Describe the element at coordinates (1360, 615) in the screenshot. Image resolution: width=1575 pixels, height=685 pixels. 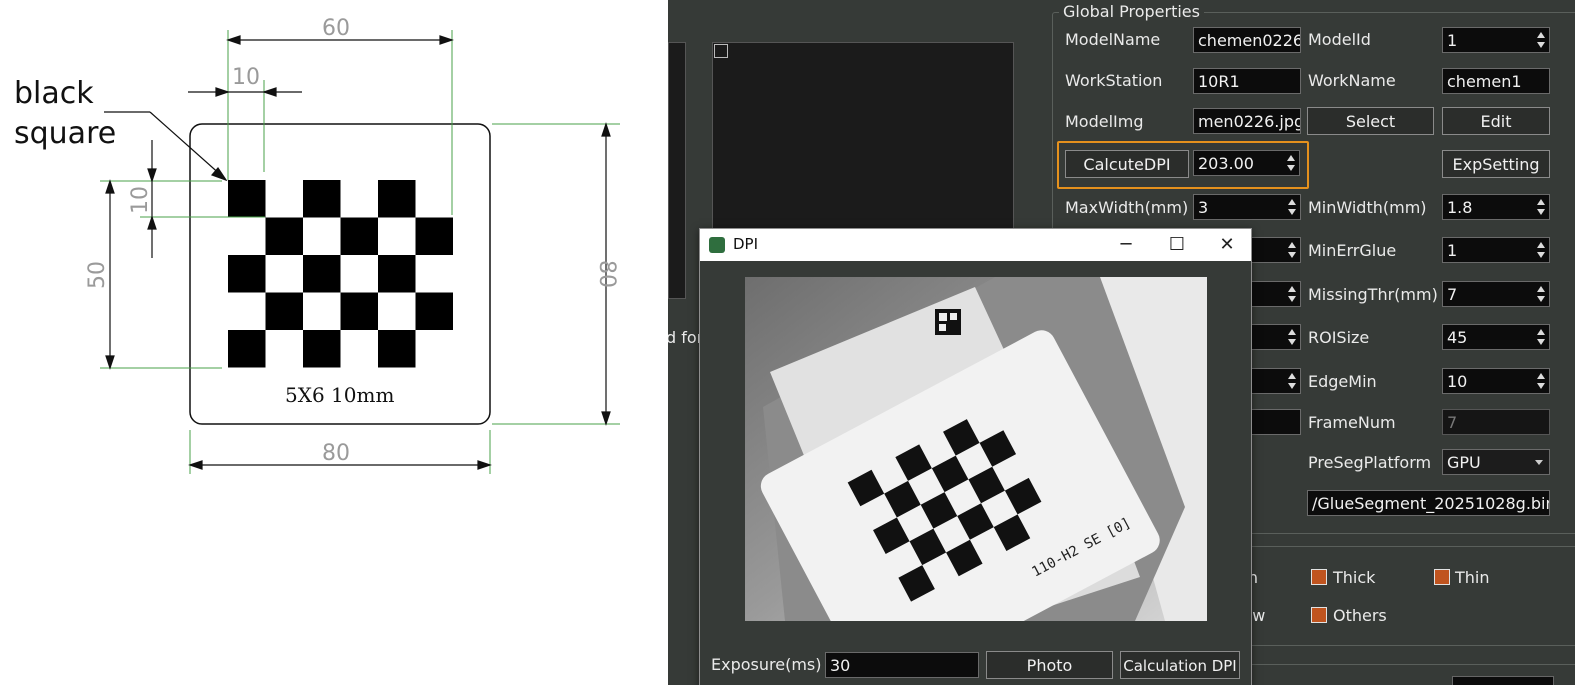
I see `others-label: Others` at that location.